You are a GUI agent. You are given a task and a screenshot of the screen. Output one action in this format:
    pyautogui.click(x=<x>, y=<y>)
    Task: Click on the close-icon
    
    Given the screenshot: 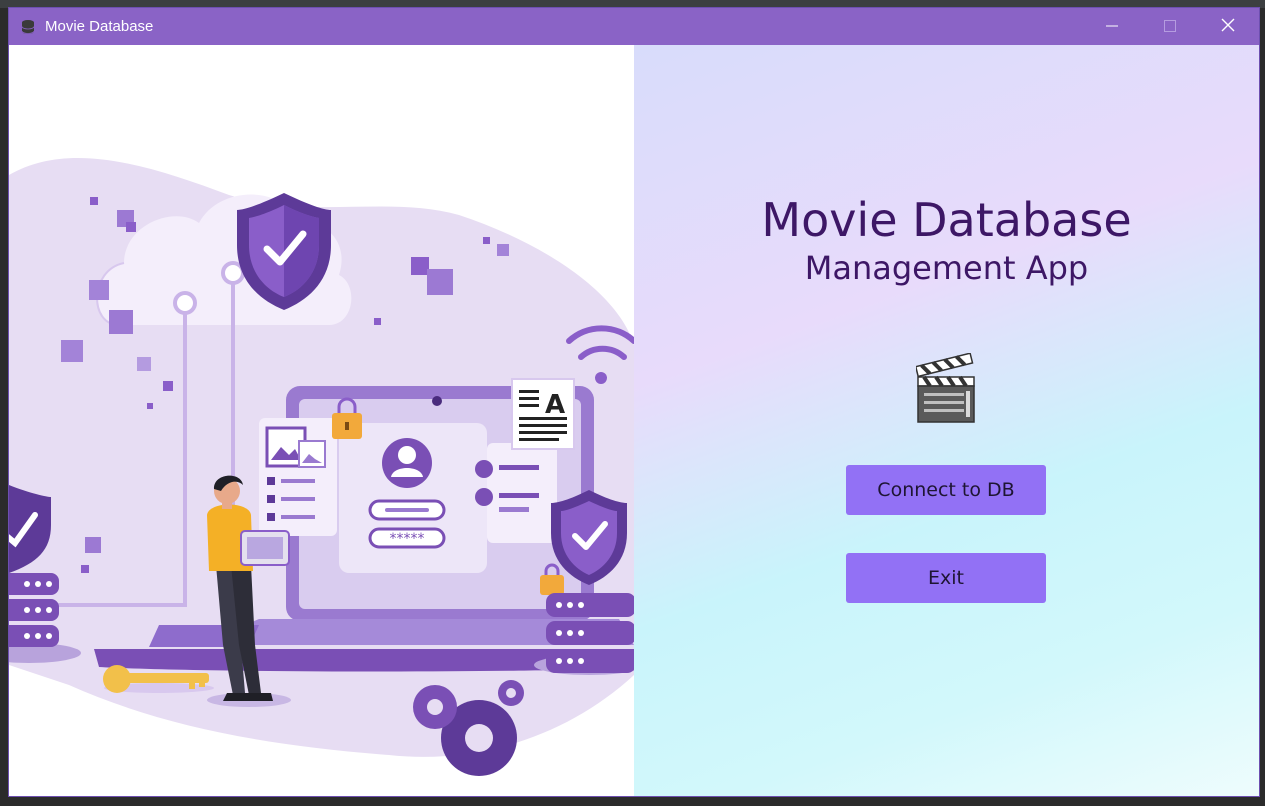 What is the action you would take?
    pyautogui.click(x=1228, y=26)
    